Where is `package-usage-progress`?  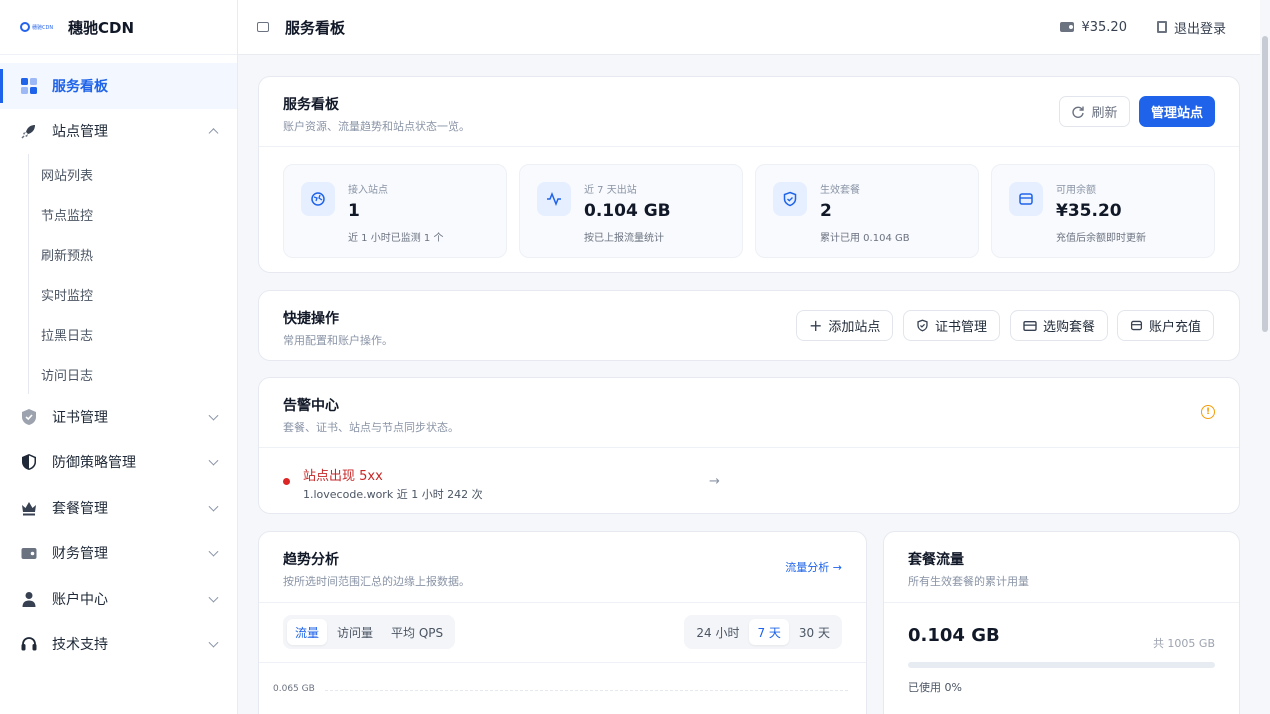 package-usage-progress is located at coordinates (1061, 665).